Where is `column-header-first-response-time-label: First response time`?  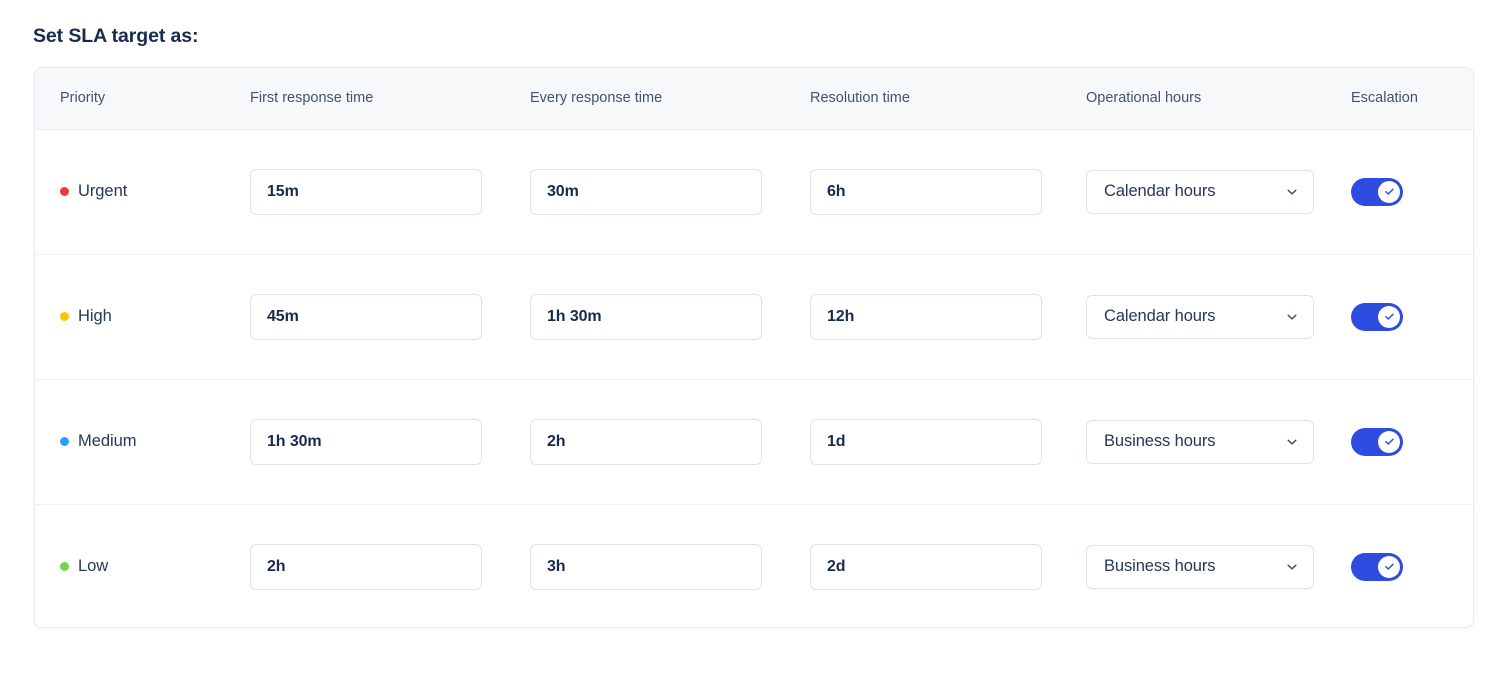 column-header-first-response-time-label: First response time is located at coordinates (312, 98).